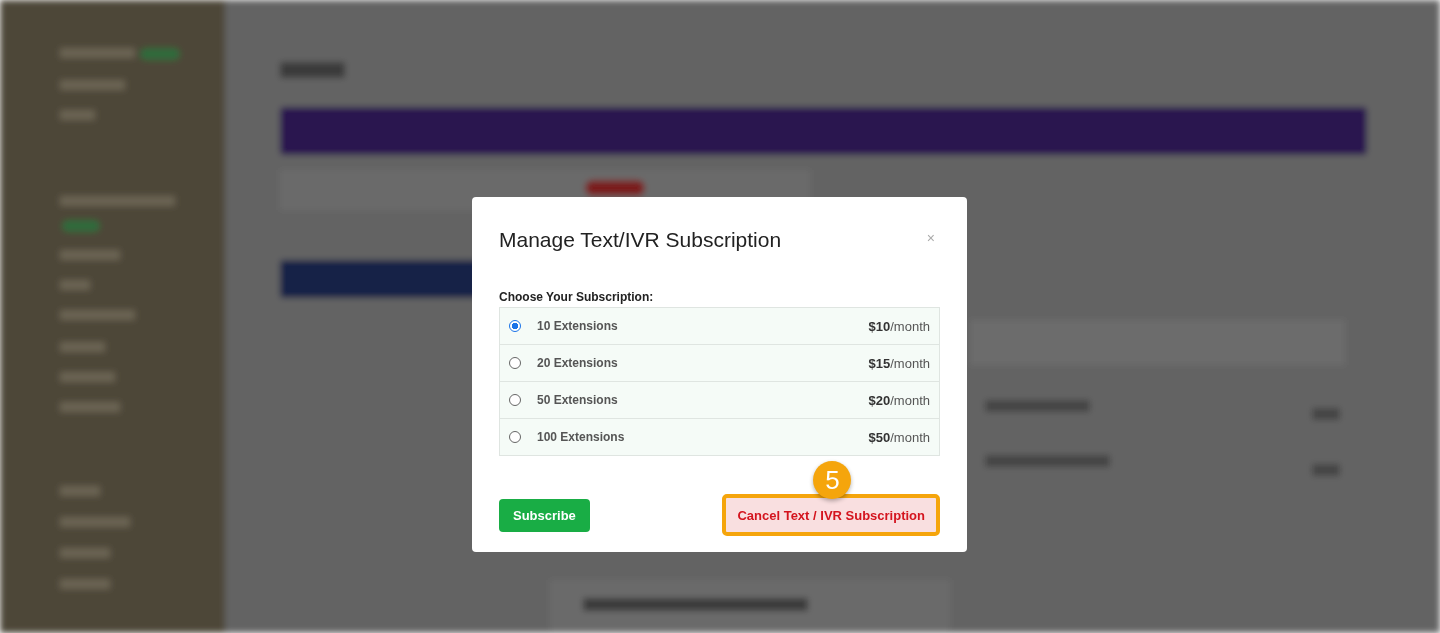  I want to click on option-label: 100 Extensions, so click(581, 437).